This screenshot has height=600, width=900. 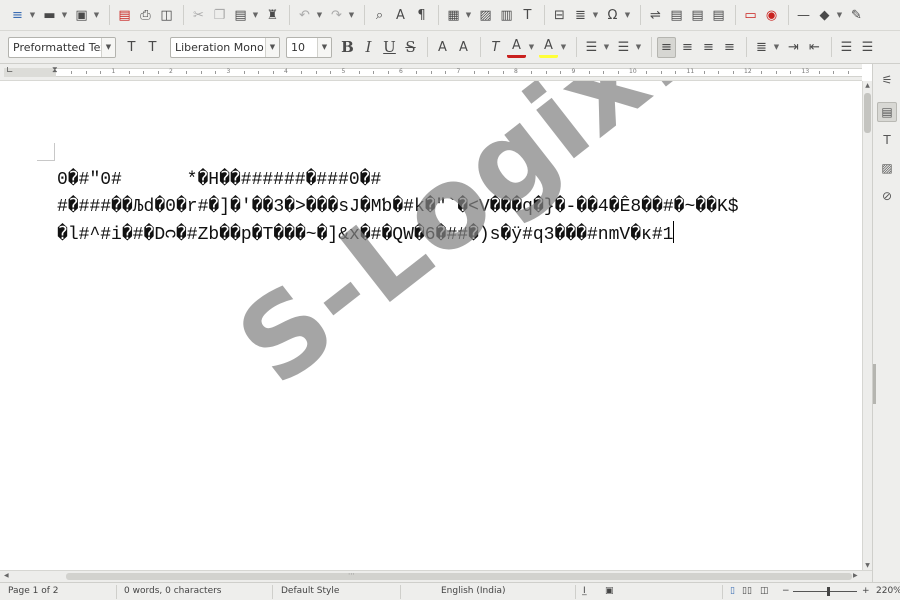 I want to click on update-style-icon: T, so click(x=131, y=47).